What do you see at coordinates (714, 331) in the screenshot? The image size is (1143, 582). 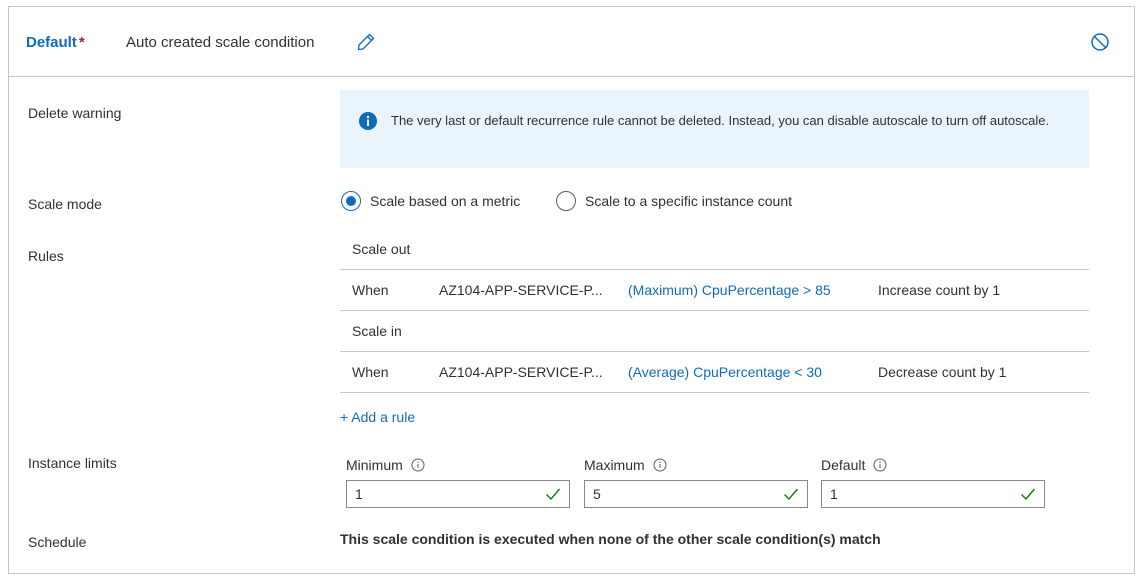 I see `scale-in-heading: Scale in` at bounding box center [714, 331].